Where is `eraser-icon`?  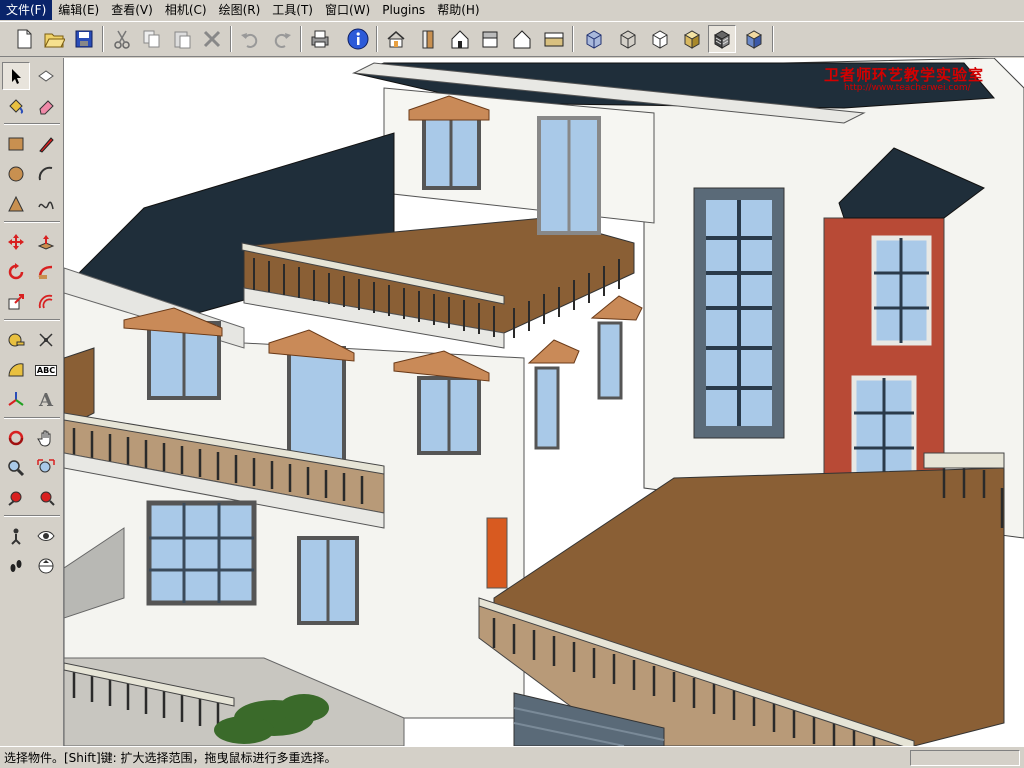
eraser-icon is located at coordinates (46, 107).